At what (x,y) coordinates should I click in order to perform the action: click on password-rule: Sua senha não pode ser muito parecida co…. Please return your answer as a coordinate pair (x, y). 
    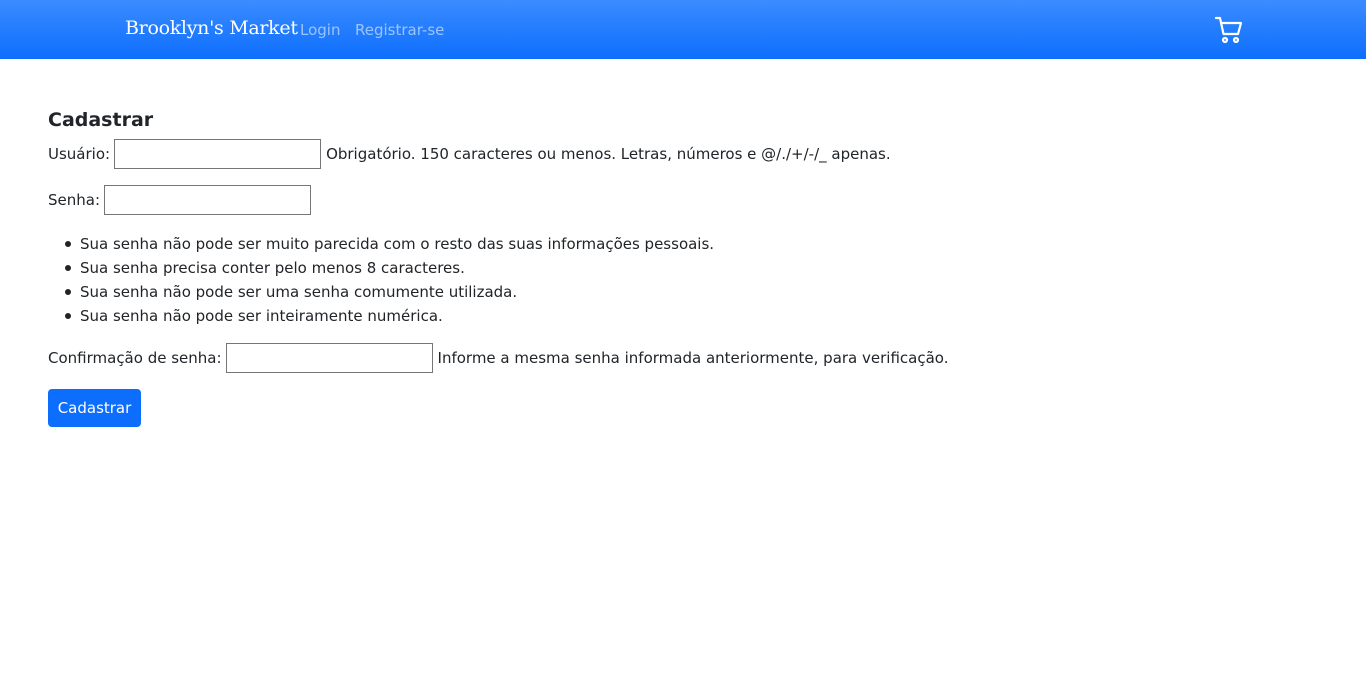
    Looking at the image, I should click on (381, 244).